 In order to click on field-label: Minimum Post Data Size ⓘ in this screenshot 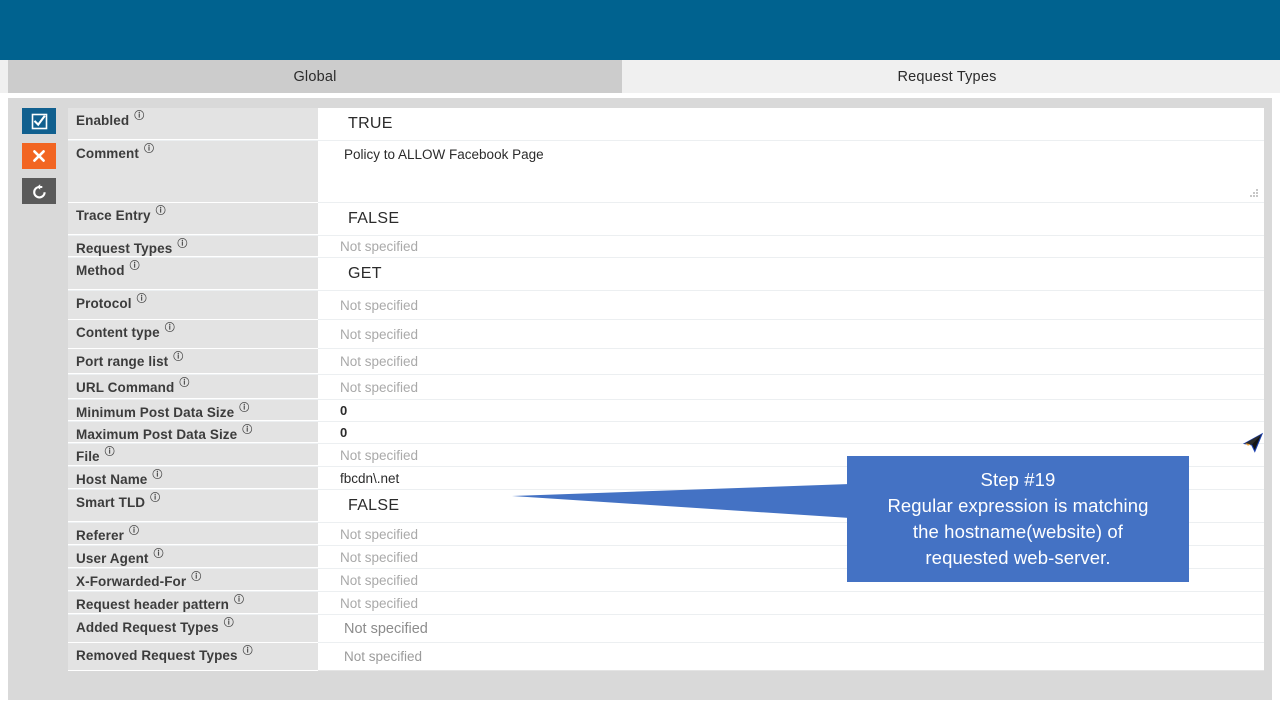, I will do `click(193, 410)`.